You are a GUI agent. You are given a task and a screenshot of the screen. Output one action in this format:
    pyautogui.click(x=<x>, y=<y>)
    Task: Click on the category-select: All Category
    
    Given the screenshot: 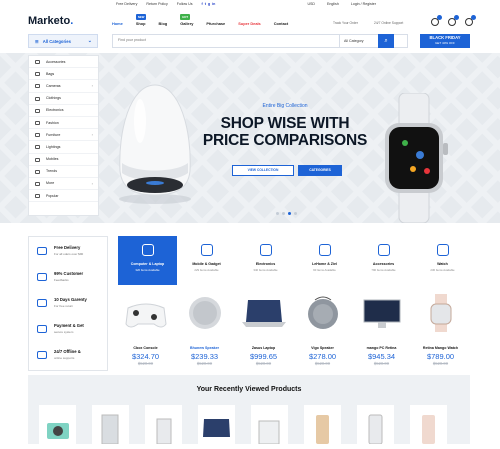 What is the action you would take?
    pyautogui.click(x=360, y=41)
    